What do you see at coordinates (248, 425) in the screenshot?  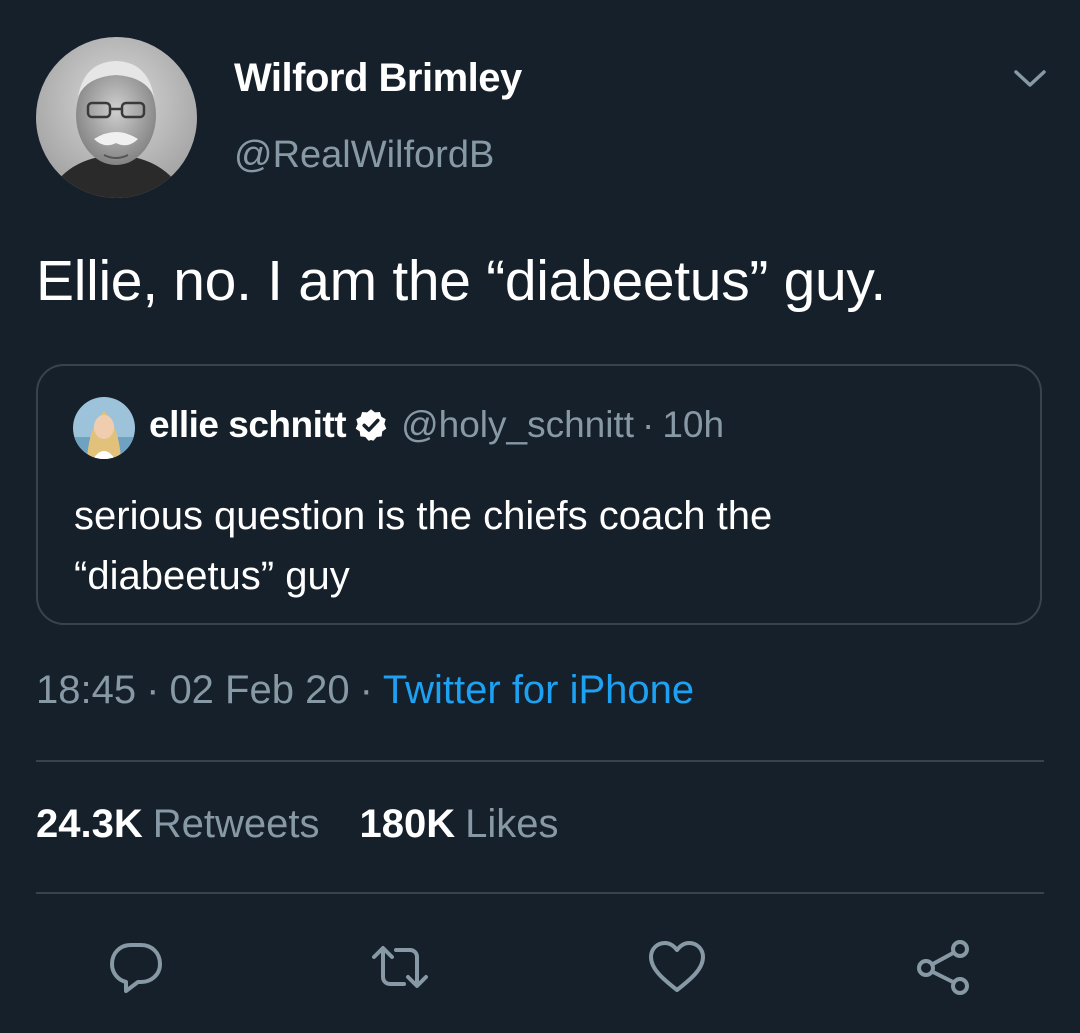 I see `quoted-author-name: ellie schnitt` at bounding box center [248, 425].